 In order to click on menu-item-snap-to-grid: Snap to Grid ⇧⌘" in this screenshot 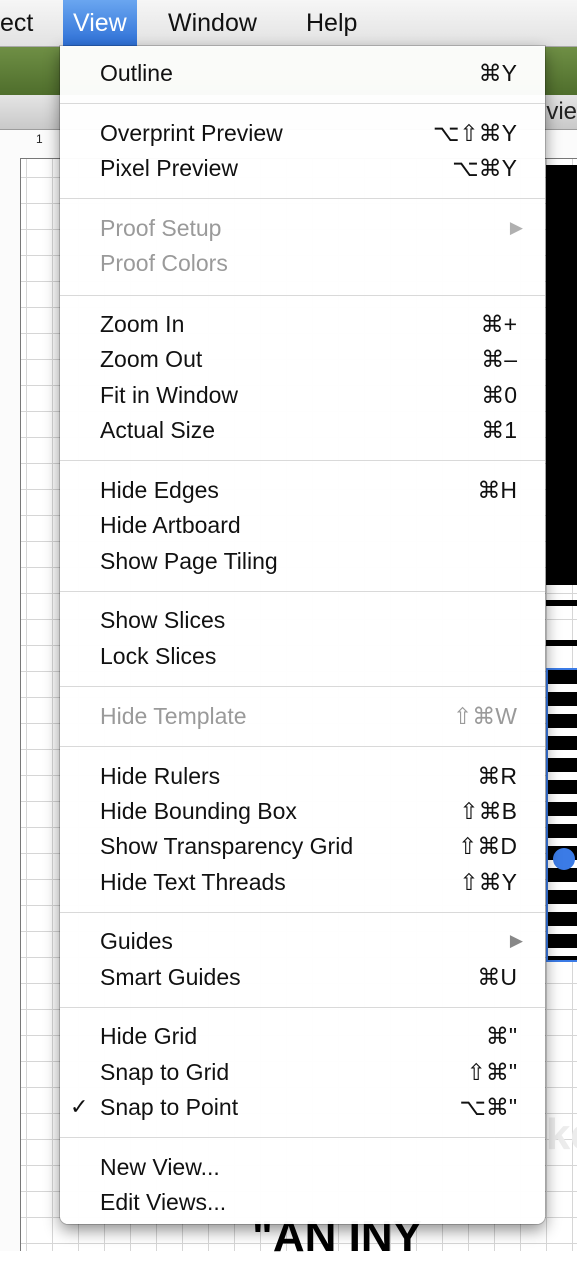, I will do `click(302, 1072)`.